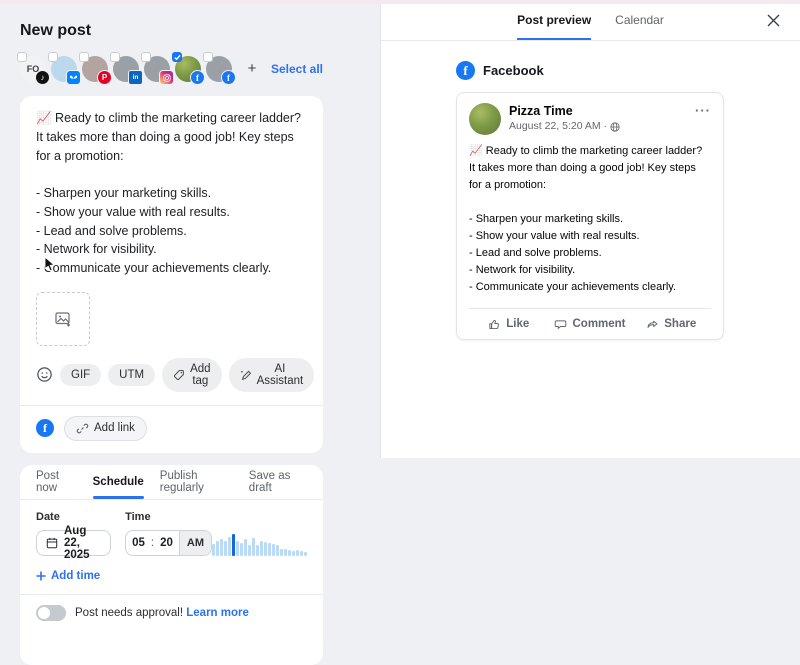 This screenshot has height=665, width=800. What do you see at coordinates (590, 117) in the screenshot?
I see `preview-post-header: Pizza Time August 22, 5:20 AM · ···` at bounding box center [590, 117].